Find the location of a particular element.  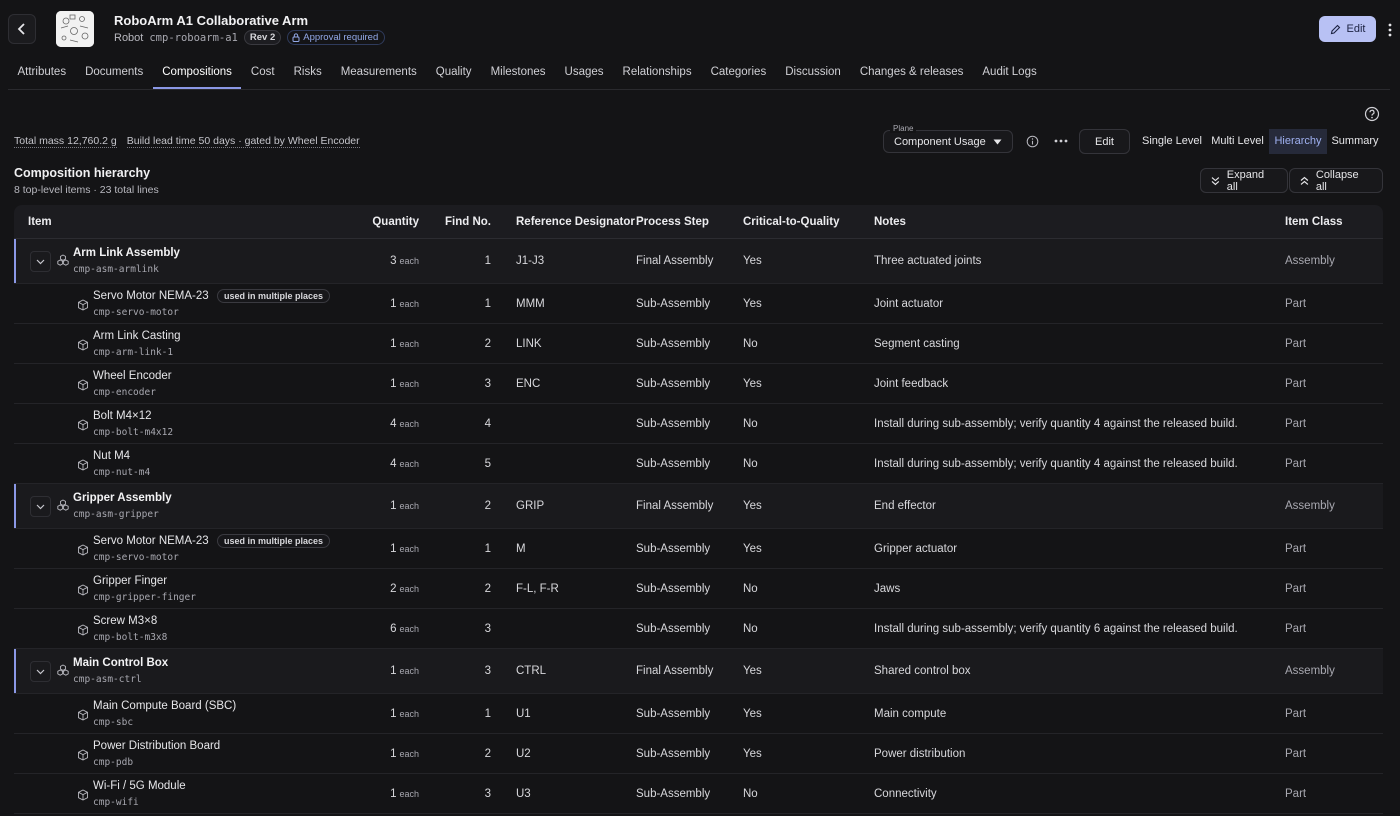

pencil-icon is located at coordinates (1335, 29).